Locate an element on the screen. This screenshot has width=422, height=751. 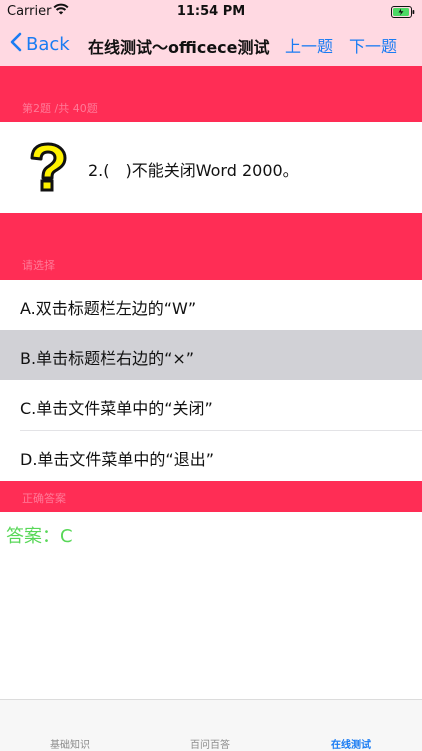
option-d: D.单击文件菜单中的“退出” is located at coordinates (211, 456).